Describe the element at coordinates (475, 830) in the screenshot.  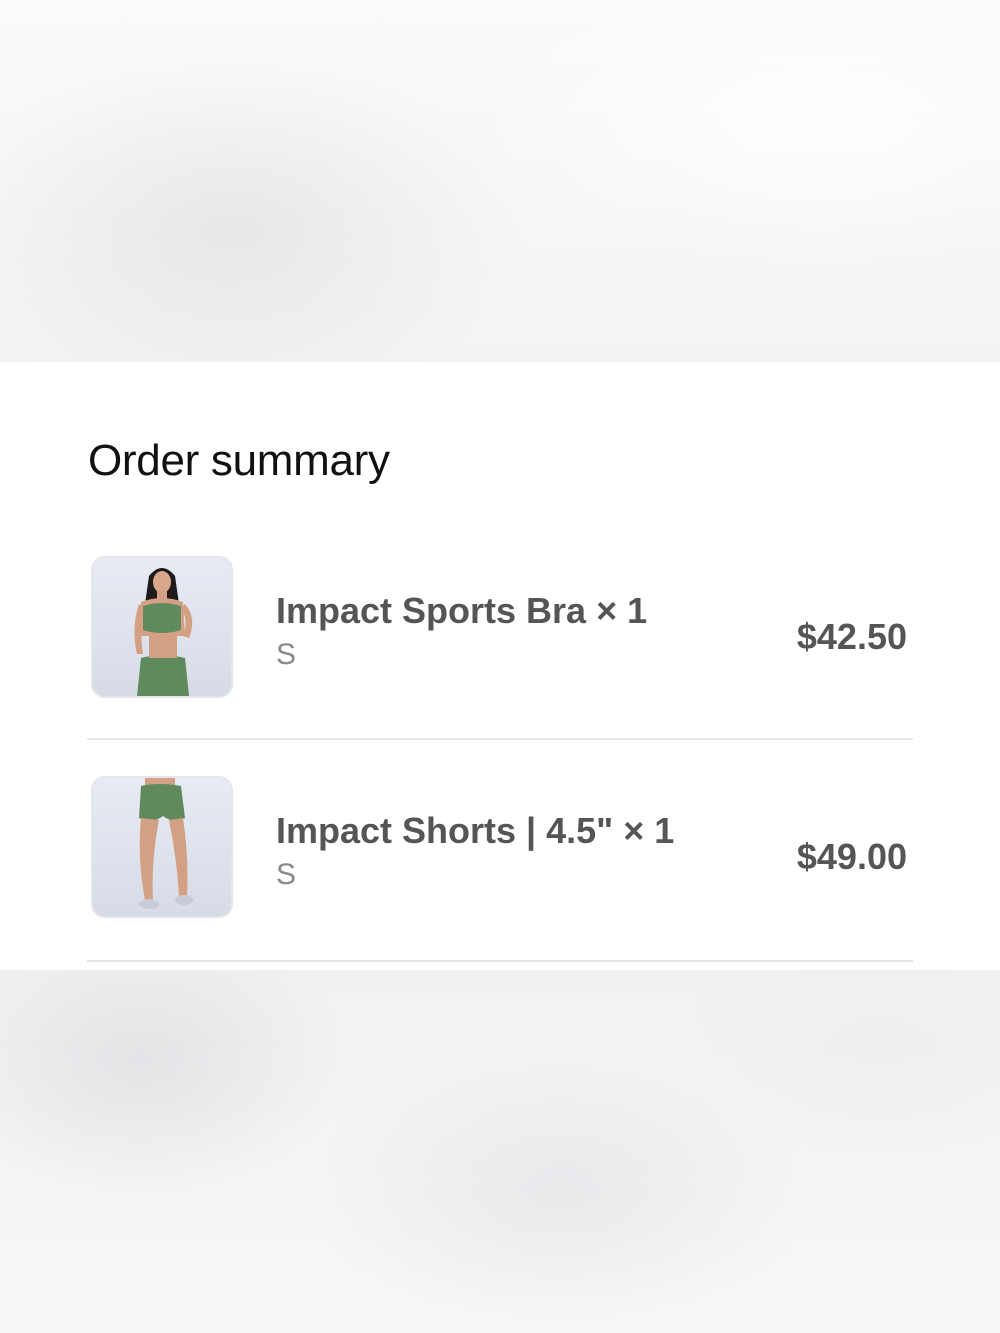
I see `item-name: Impact Shorts | 4.5" × 1` at that location.